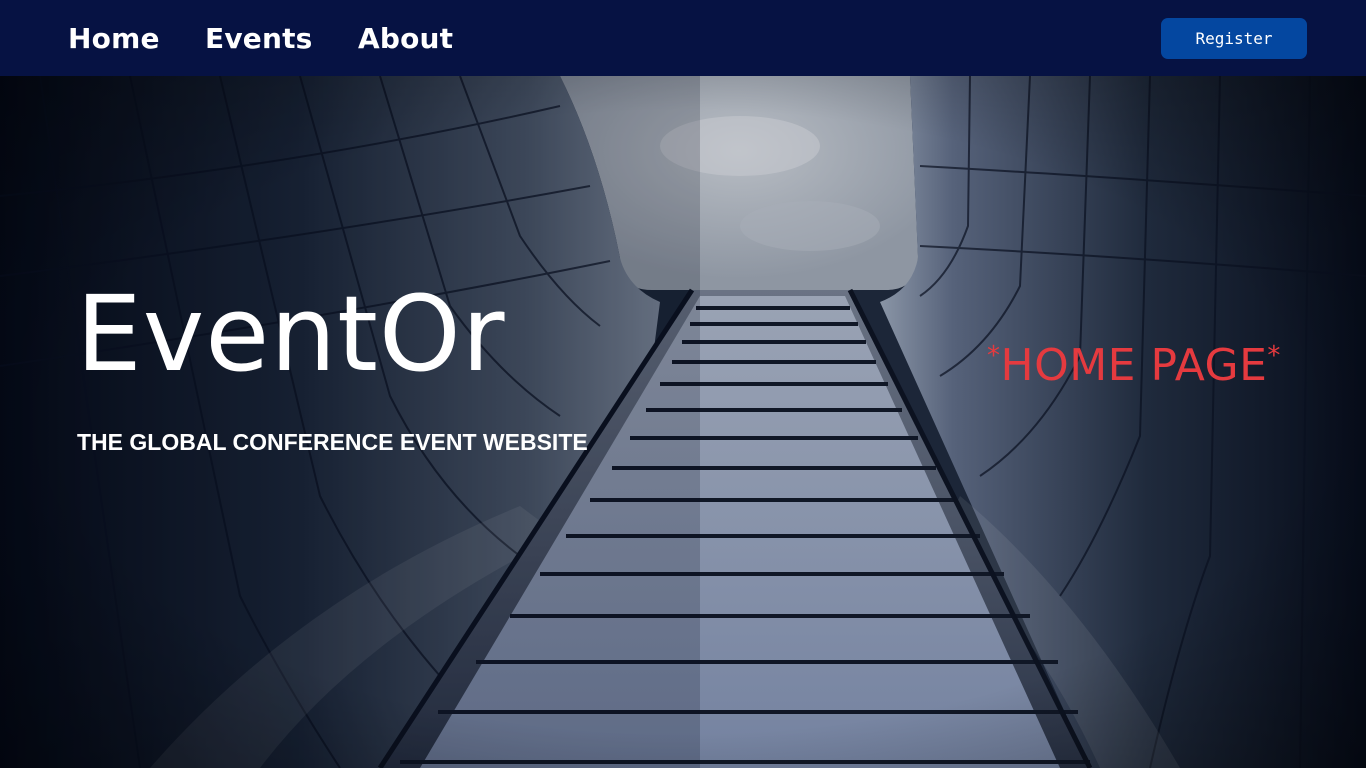  I want to click on nav-link-about: About, so click(405, 39).